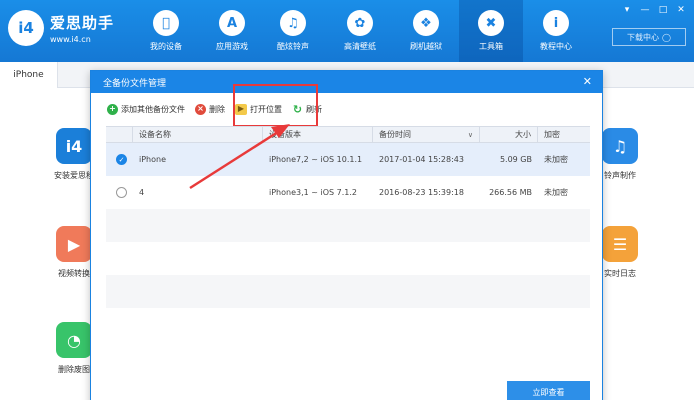 Image resolution: width=694 pixels, height=400 pixels. I want to click on annotation-arrow, so click(239, 157).